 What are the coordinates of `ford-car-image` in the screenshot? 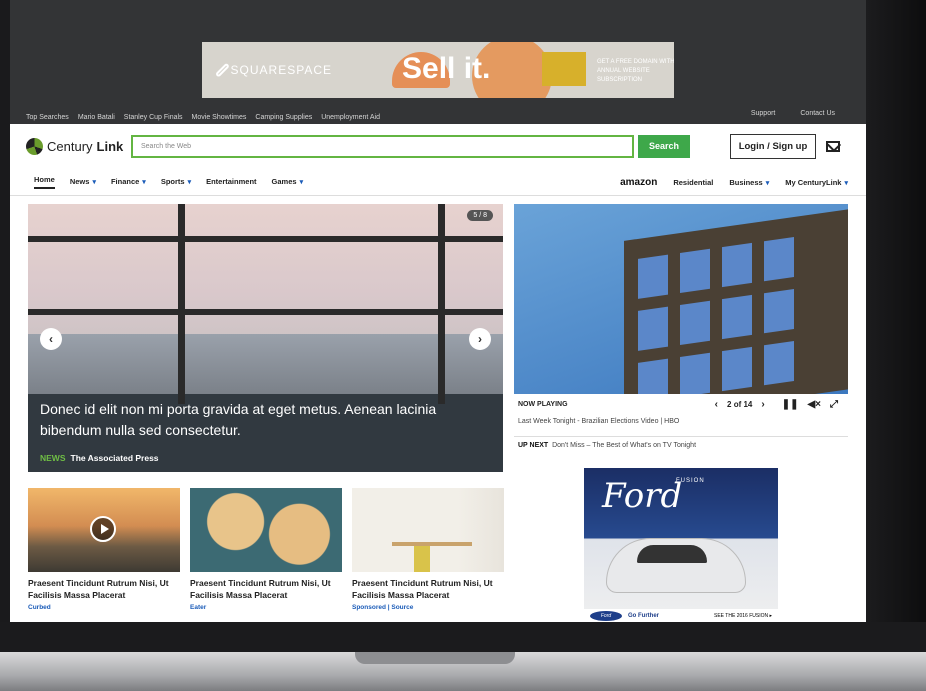 It's located at (676, 565).